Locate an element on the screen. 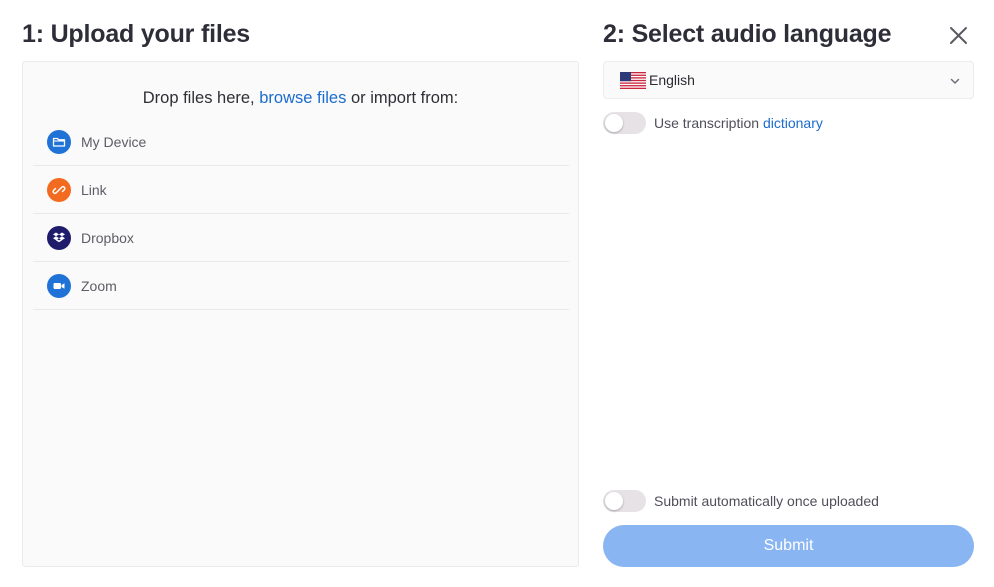 Image resolution: width=994 pixels, height=587 pixels. source-item-my-device: My Device is located at coordinates (301, 142).